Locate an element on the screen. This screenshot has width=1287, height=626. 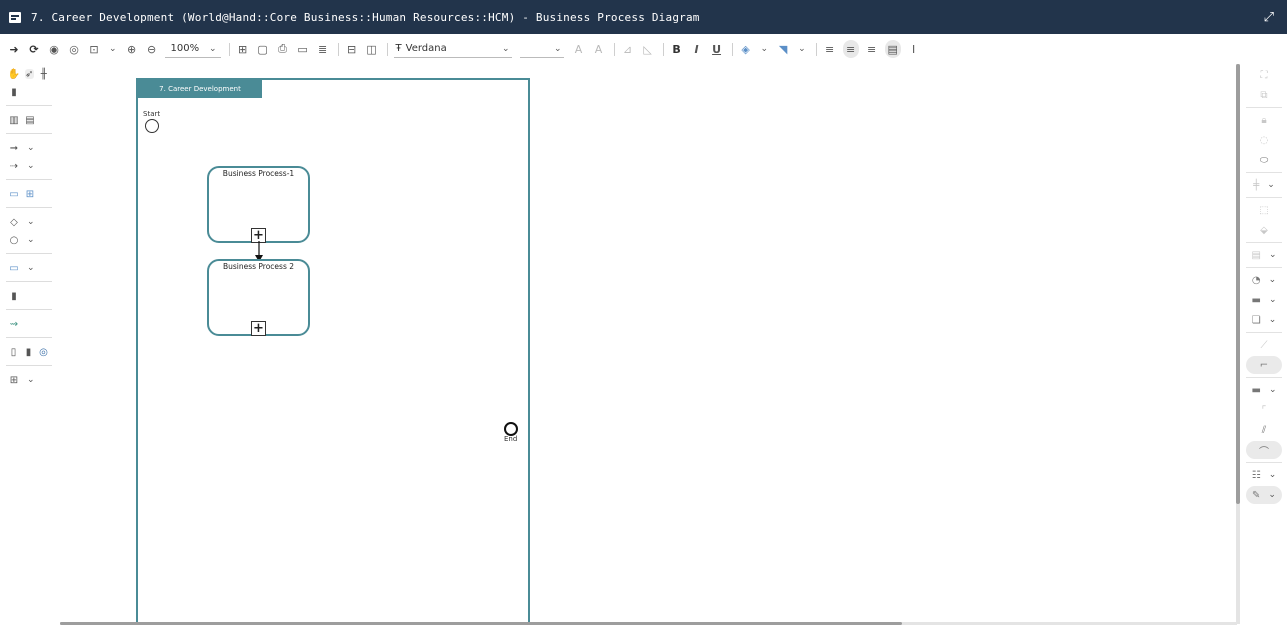
order-icon: ▤ ⌄ is located at coordinates (1264, 255).